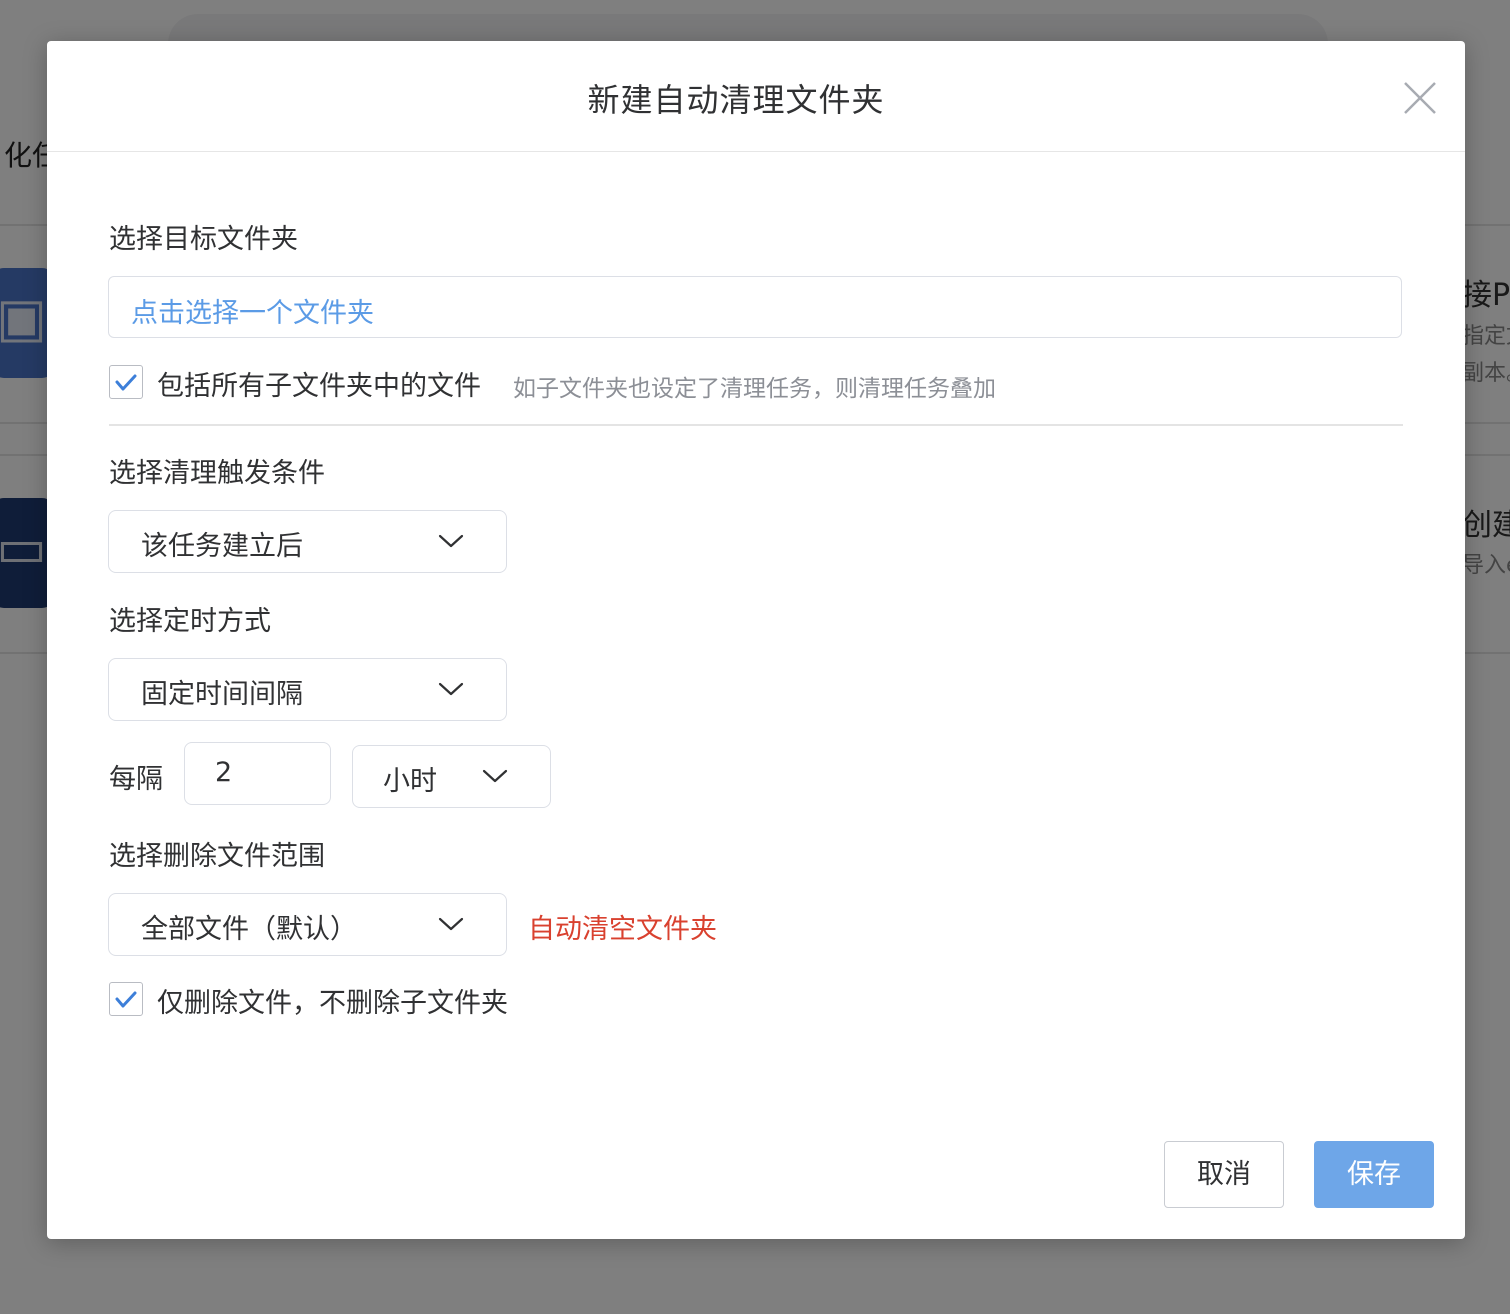 This screenshot has width=1510, height=1314. I want to click on cancel-button: 取消, so click(1224, 1174).